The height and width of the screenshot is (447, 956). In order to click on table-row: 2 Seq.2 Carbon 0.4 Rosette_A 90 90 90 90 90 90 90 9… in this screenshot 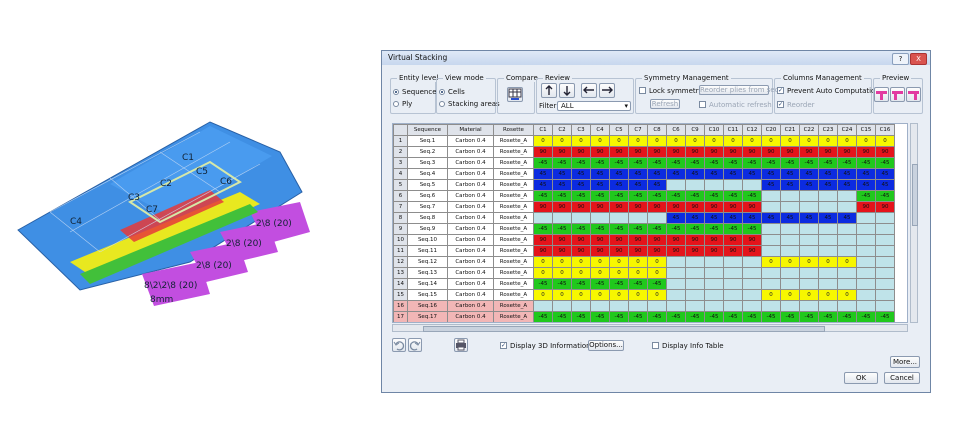, I will do `click(644, 152)`.